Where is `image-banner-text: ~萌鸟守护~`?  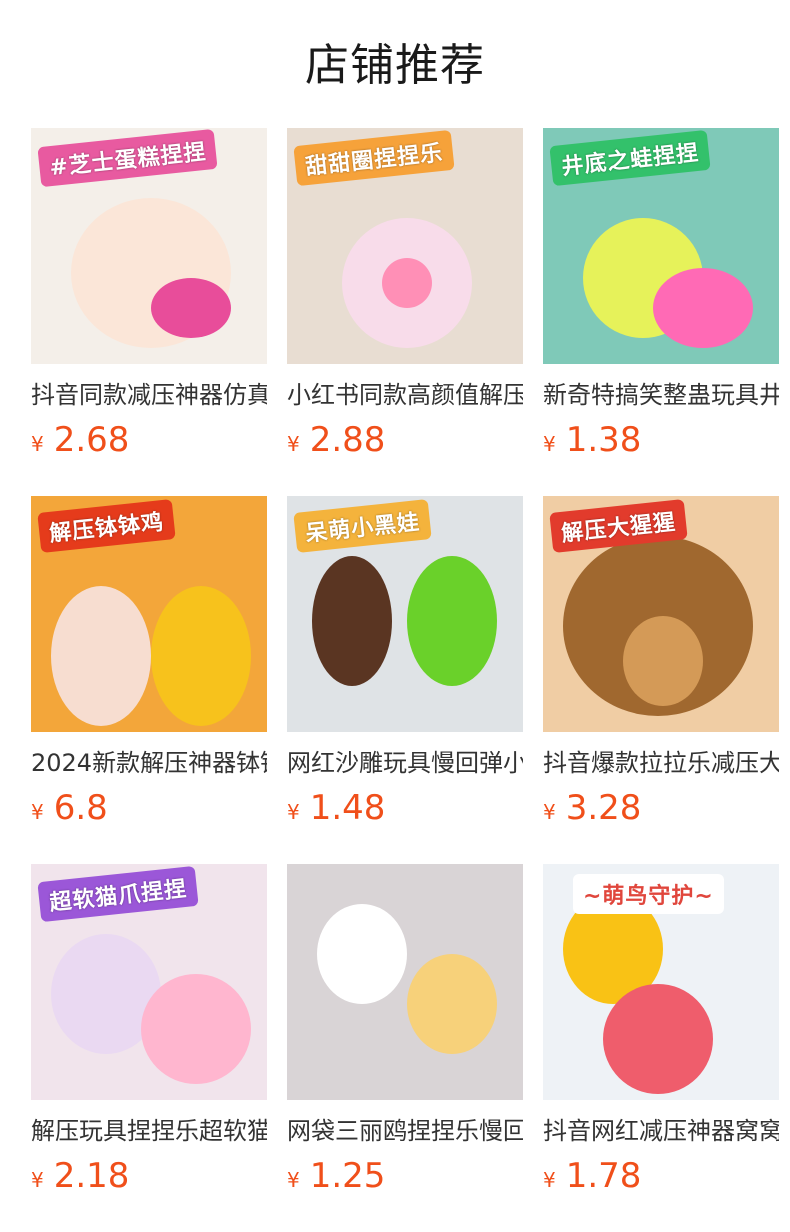 image-banner-text: ~萌鸟守护~ is located at coordinates (648, 894).